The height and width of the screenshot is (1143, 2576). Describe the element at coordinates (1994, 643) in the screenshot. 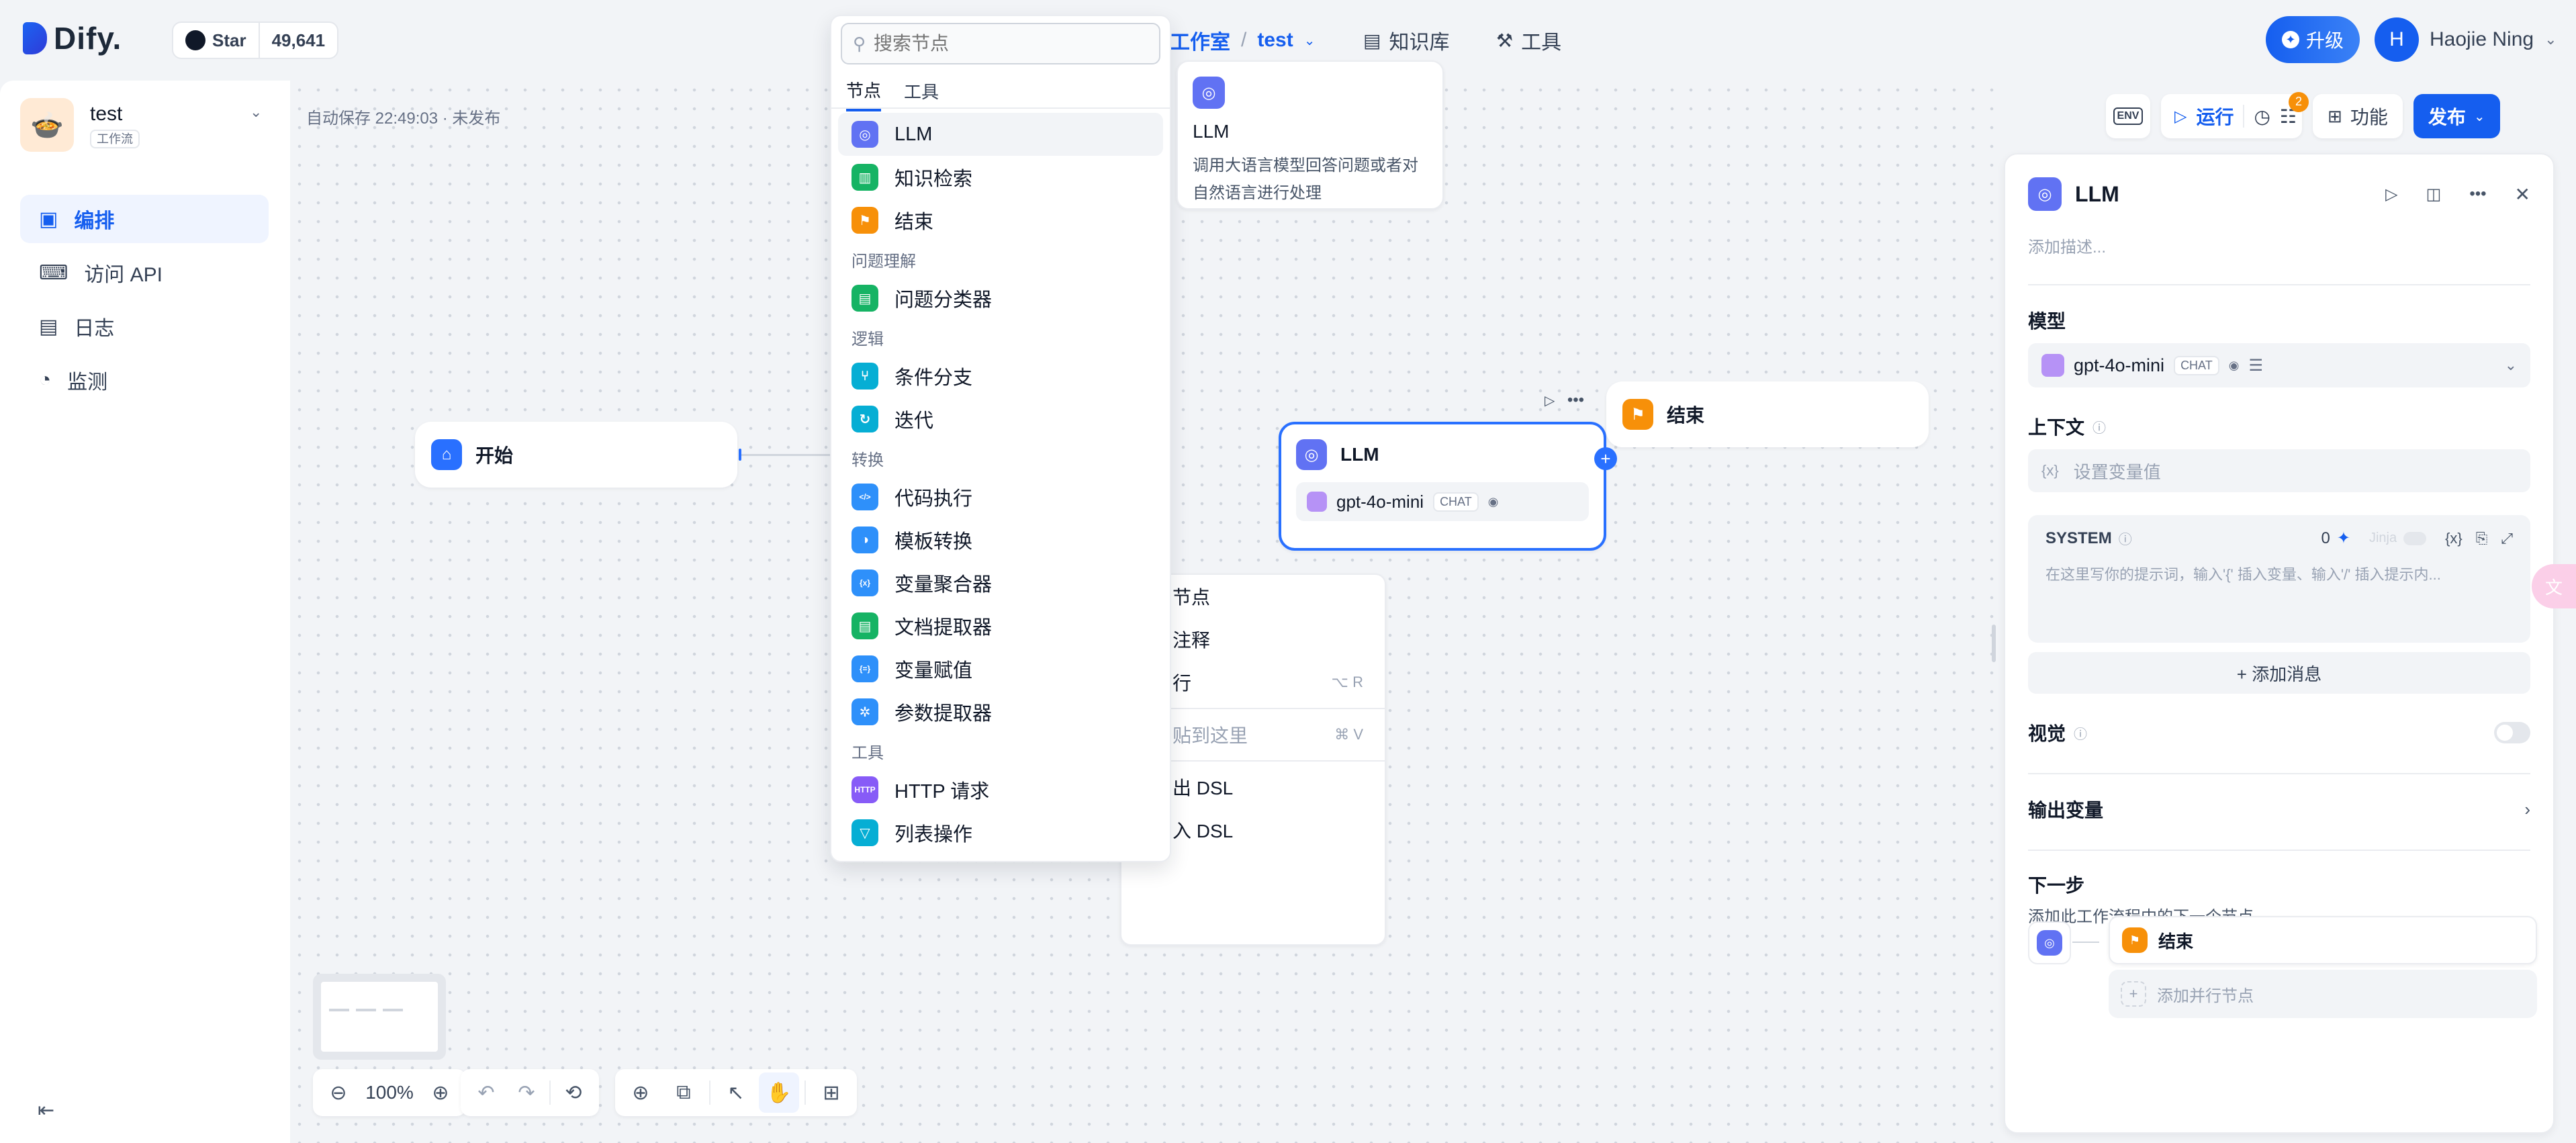

I see `panel-resize-handle` at that location.